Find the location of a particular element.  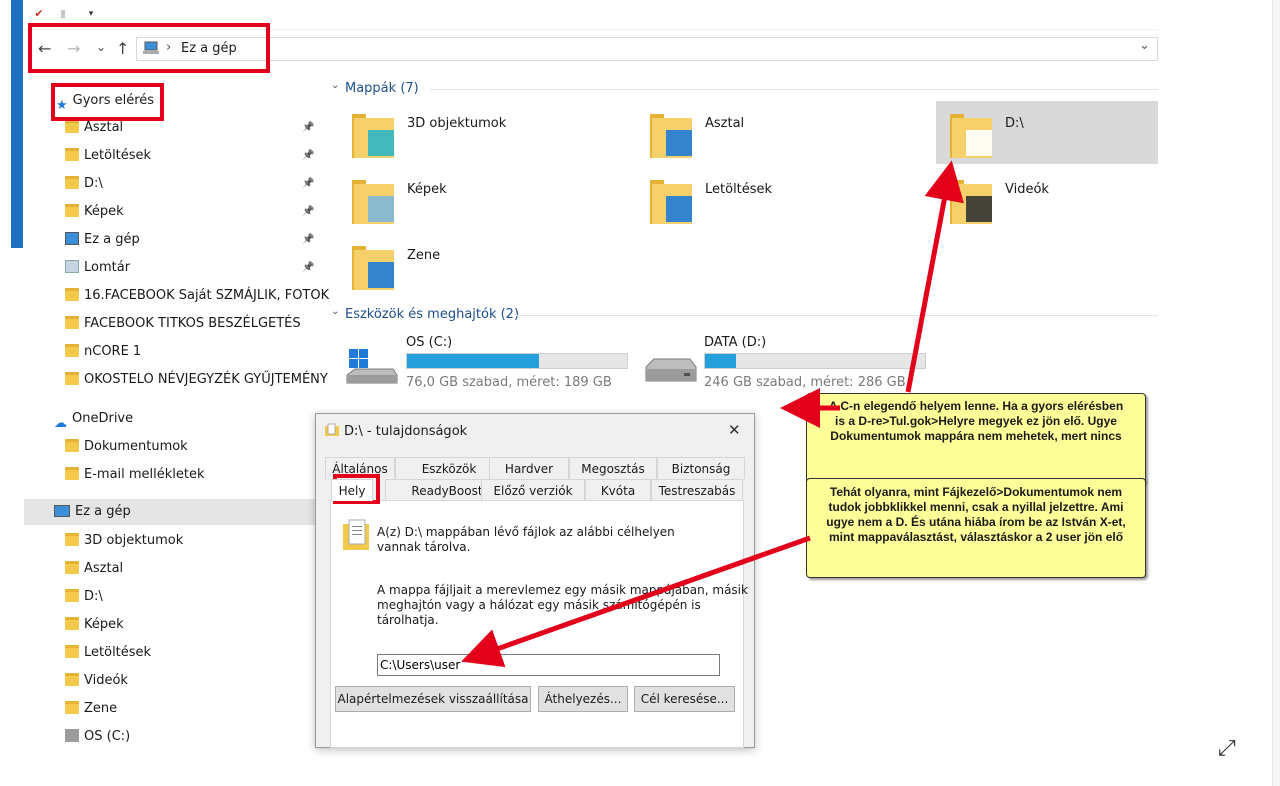

expand-icon: ⤢ is located at coordinates (1227, 748).